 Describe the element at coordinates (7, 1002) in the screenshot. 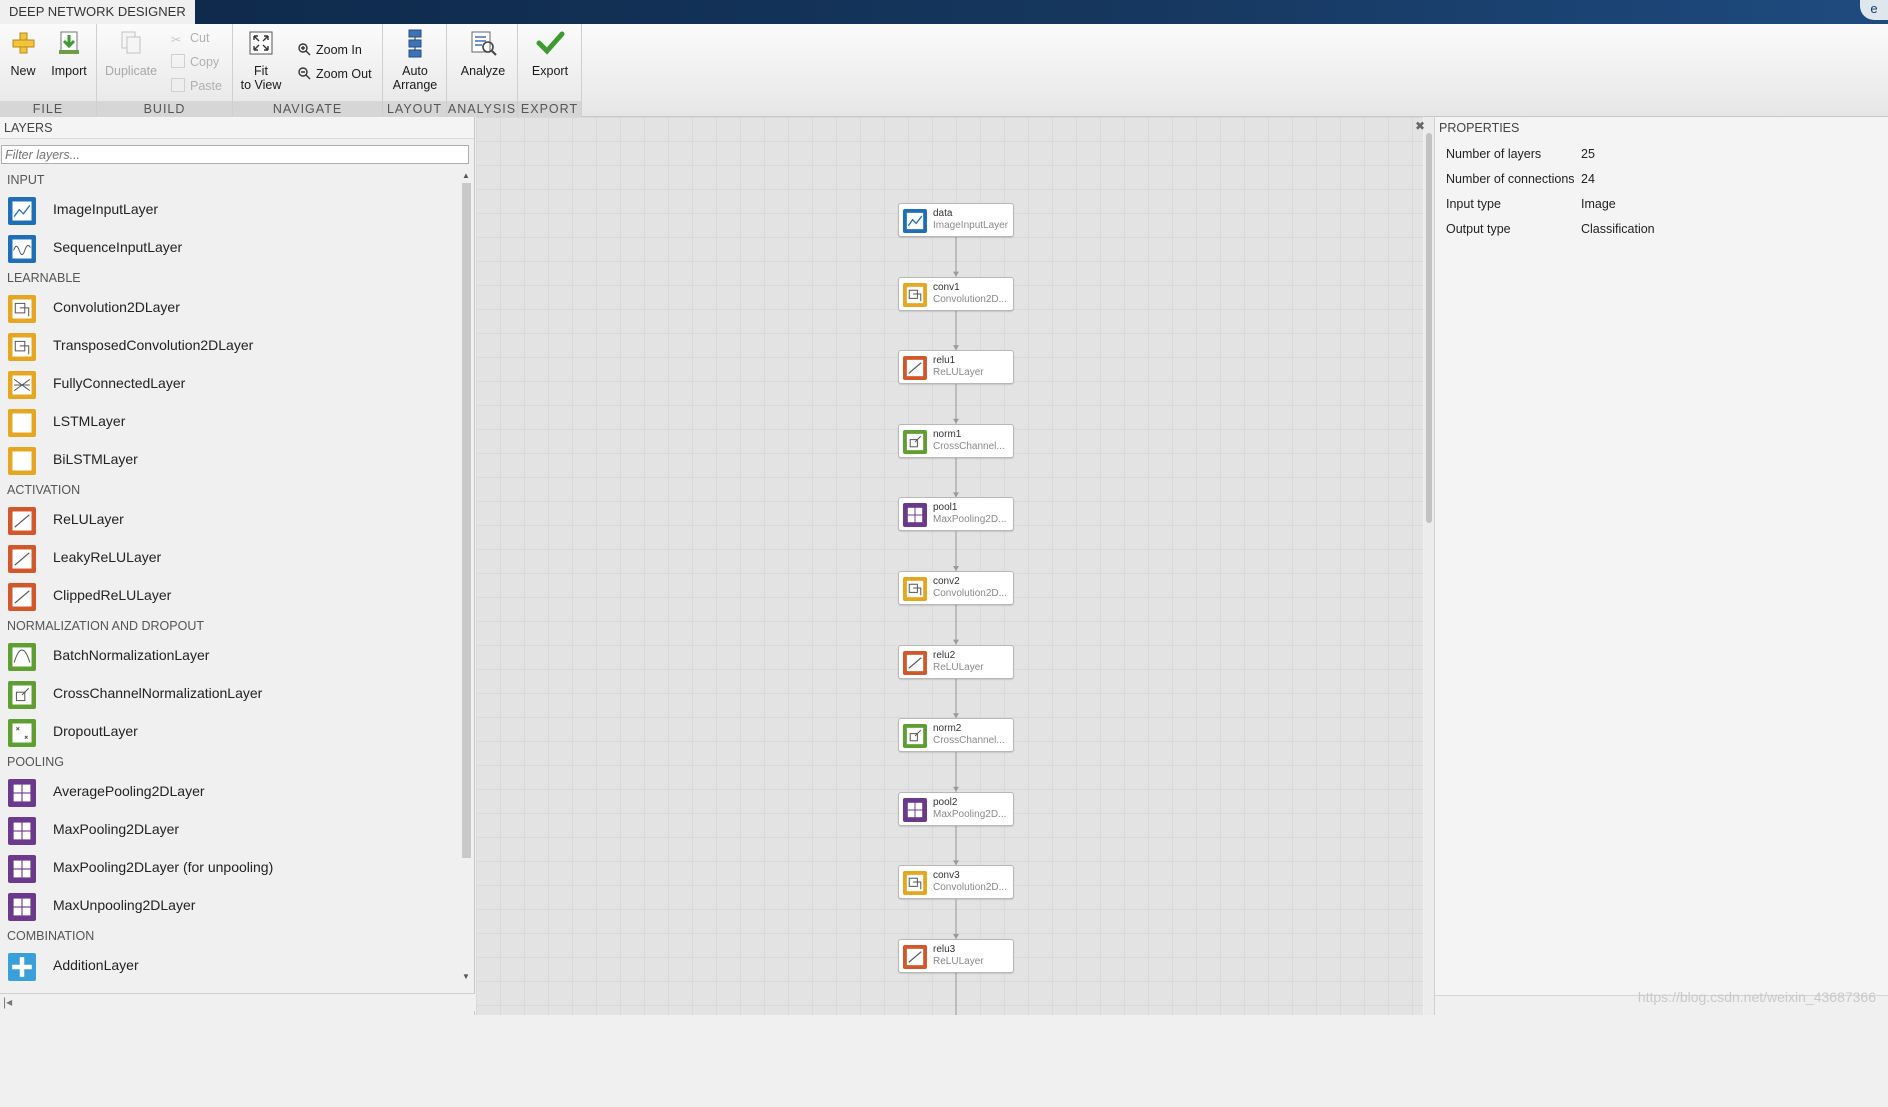

I see `scroll-left-icon: |◂` at that location.